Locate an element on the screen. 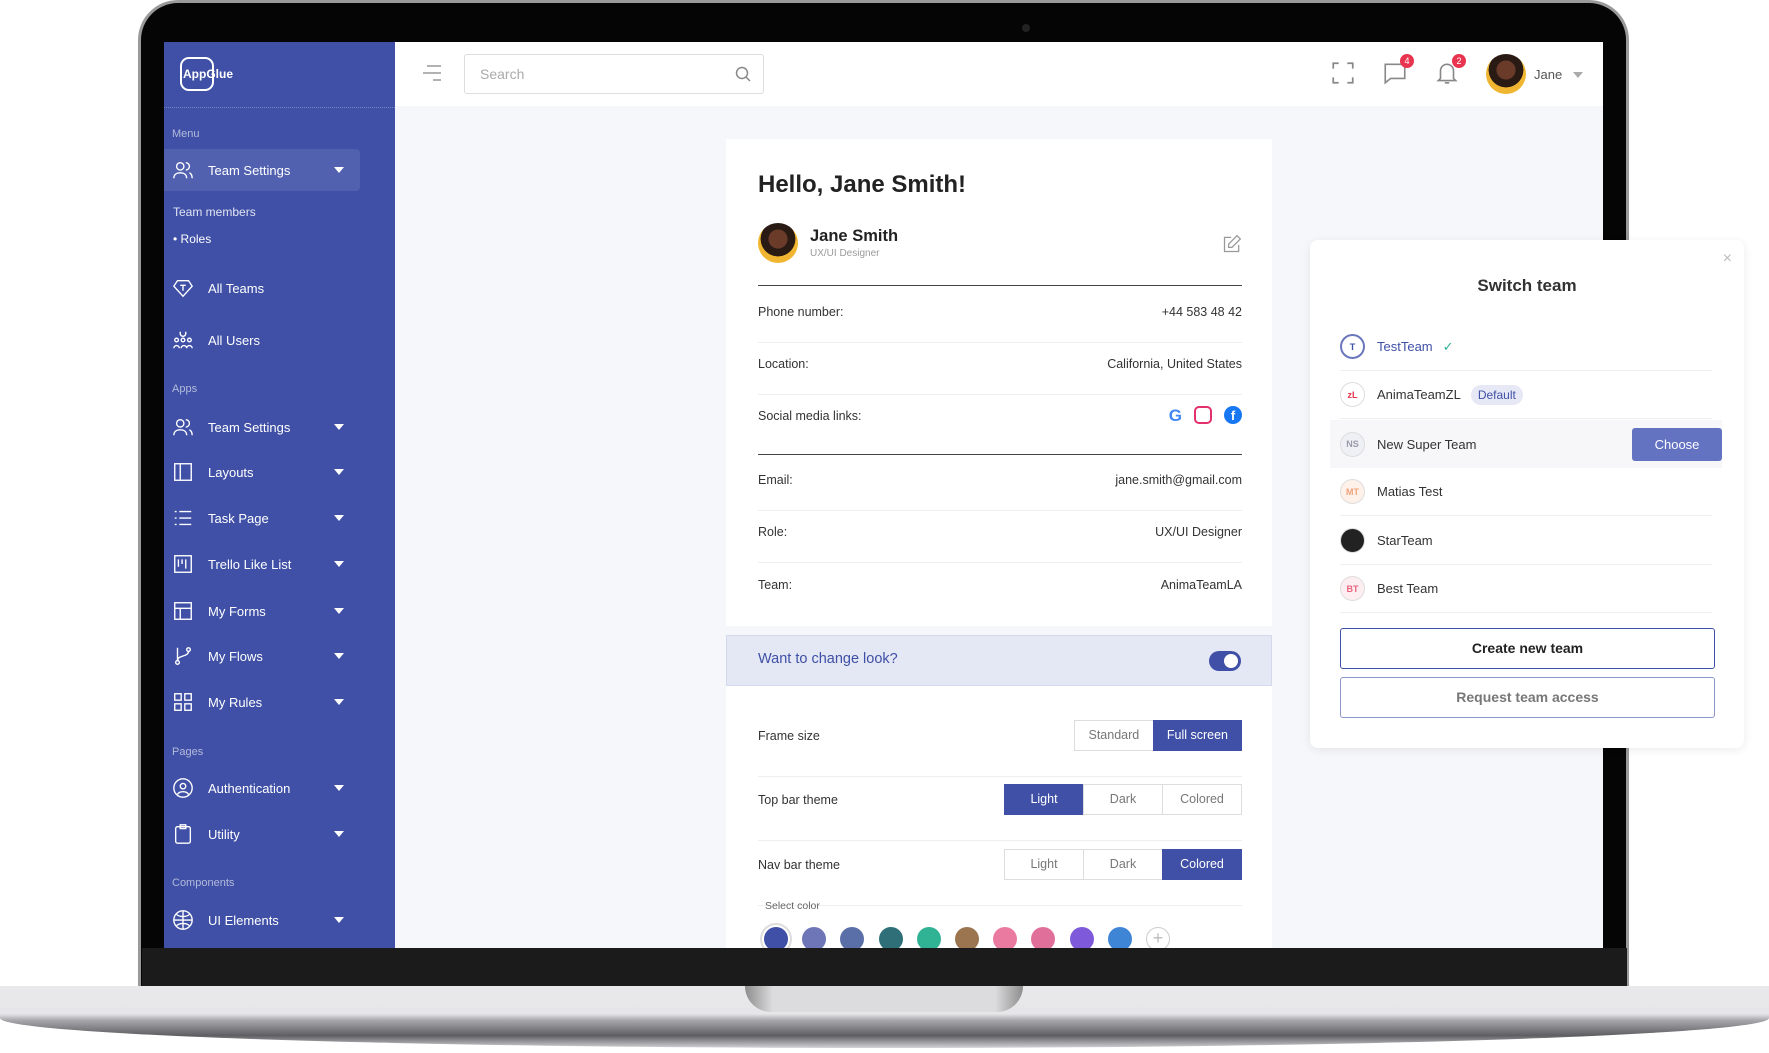  fullscreen-icon is located at coordinates (1343, 73).